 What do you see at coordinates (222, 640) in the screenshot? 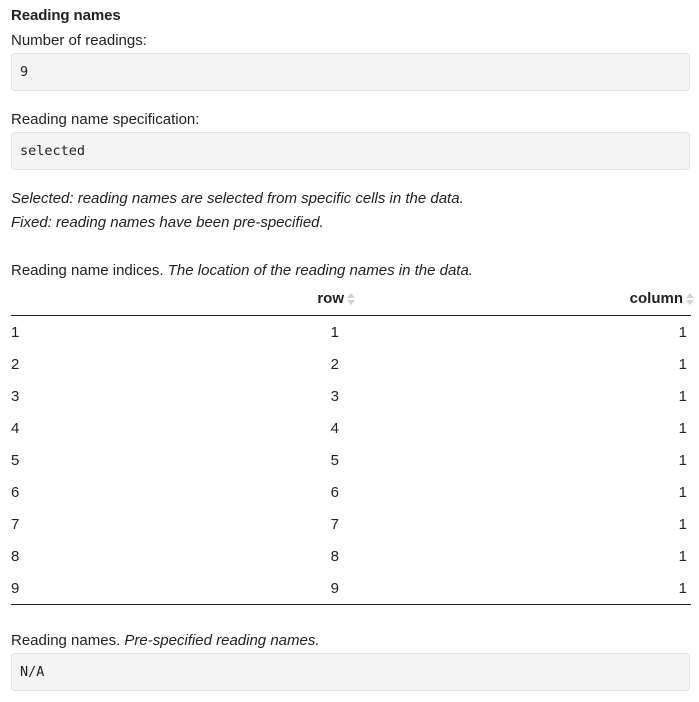
I see `names-caption-em: Pre-specified reading names.` at bounding box center [222, 640].